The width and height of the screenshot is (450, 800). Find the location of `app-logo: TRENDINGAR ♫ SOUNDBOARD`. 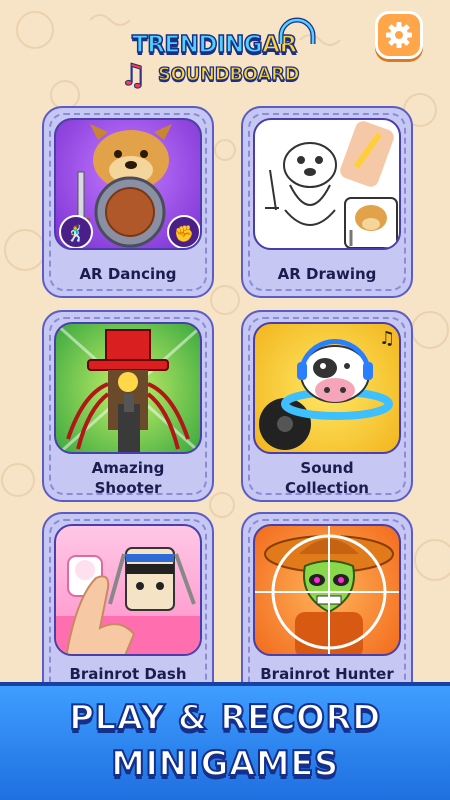

app-logo: TRENDINGAR ♫ SOUNDBOARD is located at coordinates (227, 54).